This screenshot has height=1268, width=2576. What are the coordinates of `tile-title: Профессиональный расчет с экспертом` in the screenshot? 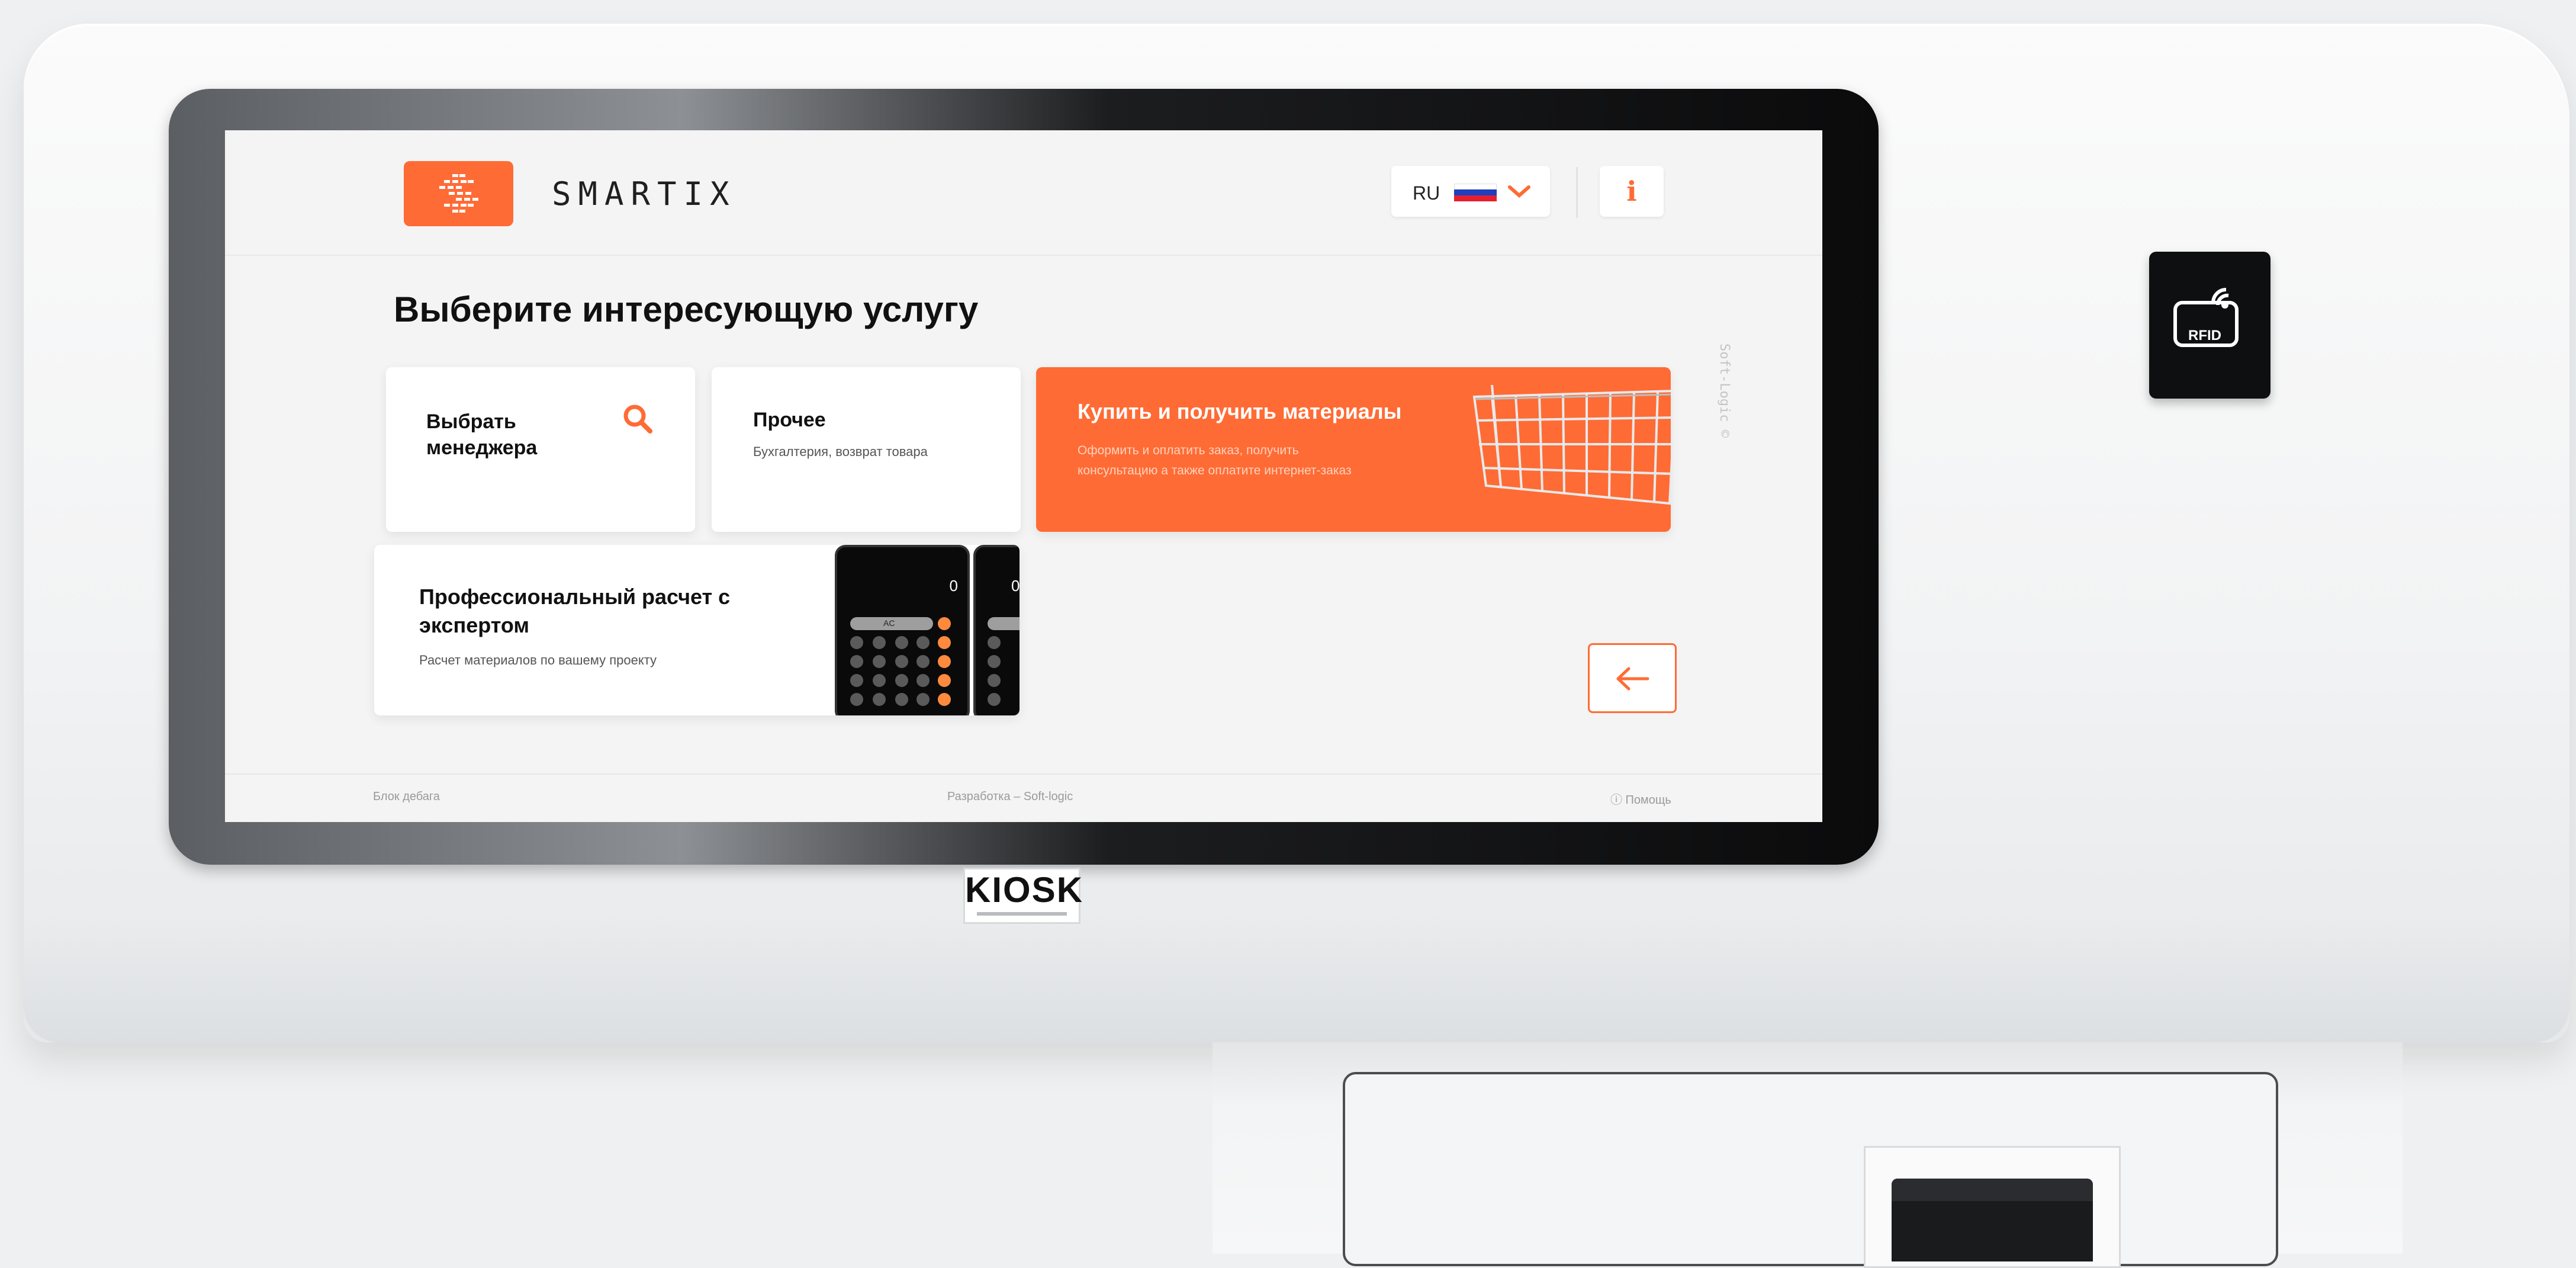 It's located at (575, 611).